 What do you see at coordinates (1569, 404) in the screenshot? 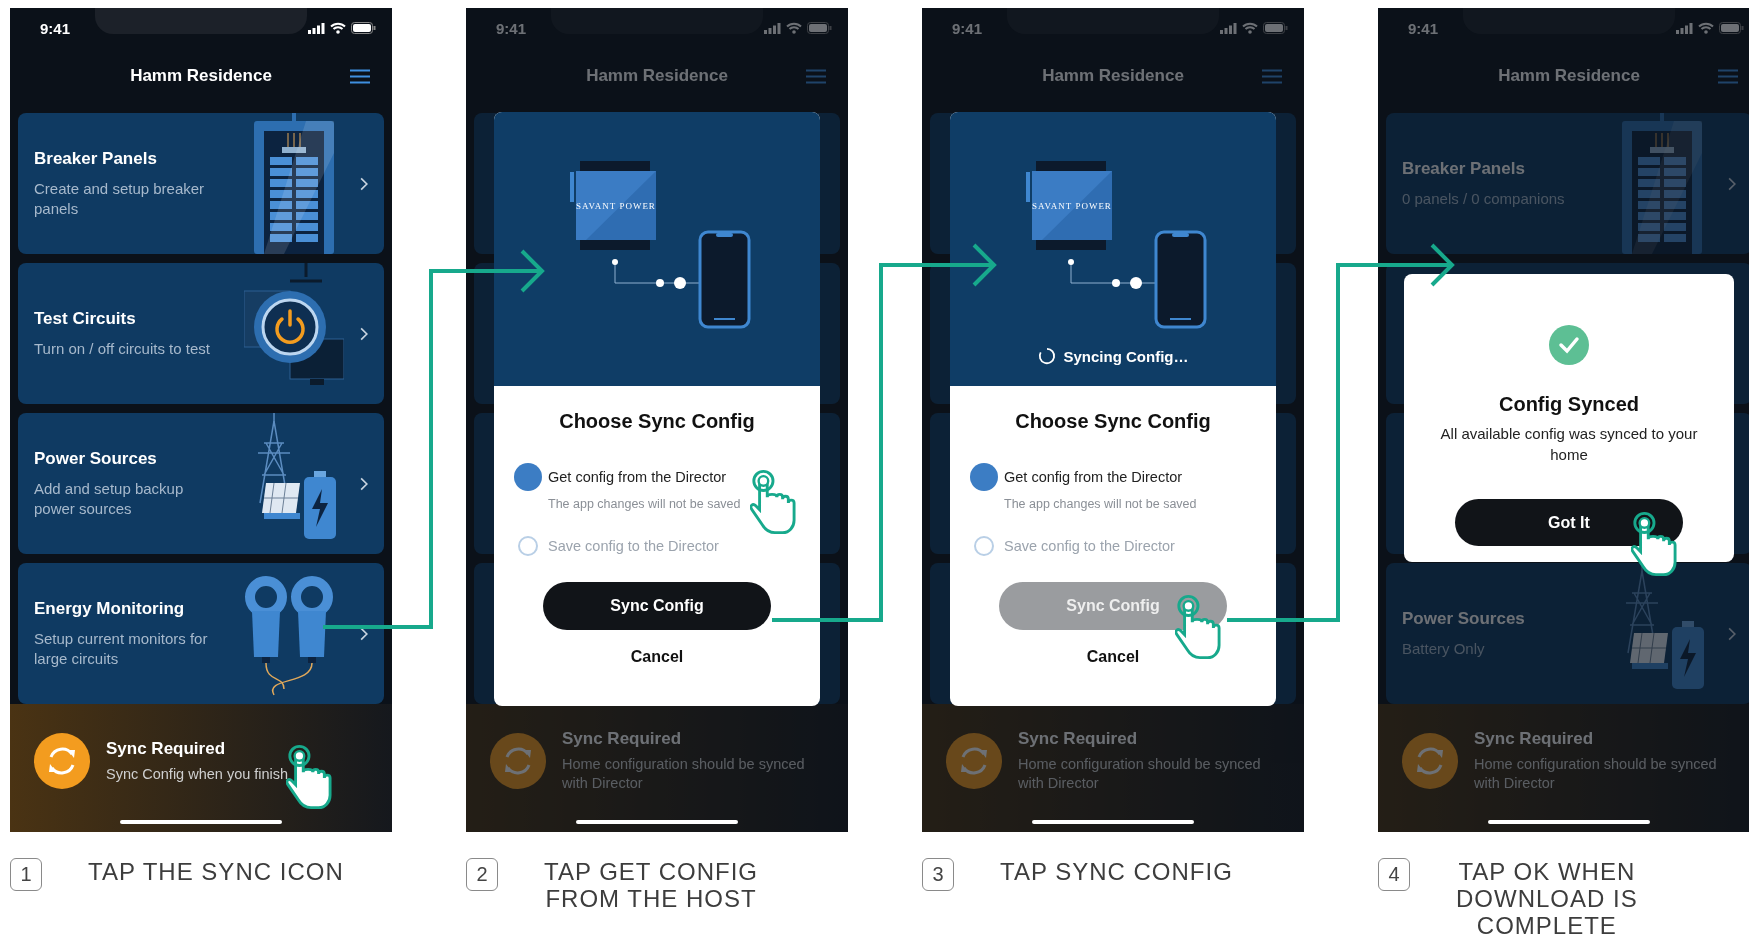
I see `dialog-title: Config Synced` at bounding box center [1569, 404].